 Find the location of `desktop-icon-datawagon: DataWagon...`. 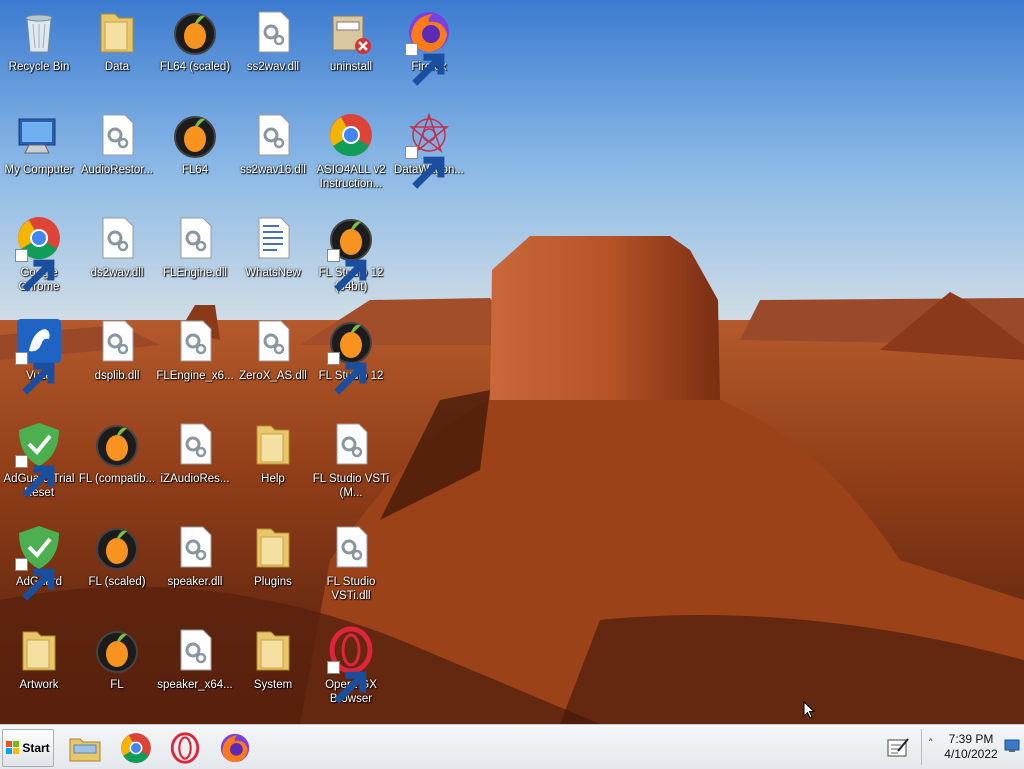

desktop-icon-datawagon: DataWagon... is located at coordinates (429, 150).